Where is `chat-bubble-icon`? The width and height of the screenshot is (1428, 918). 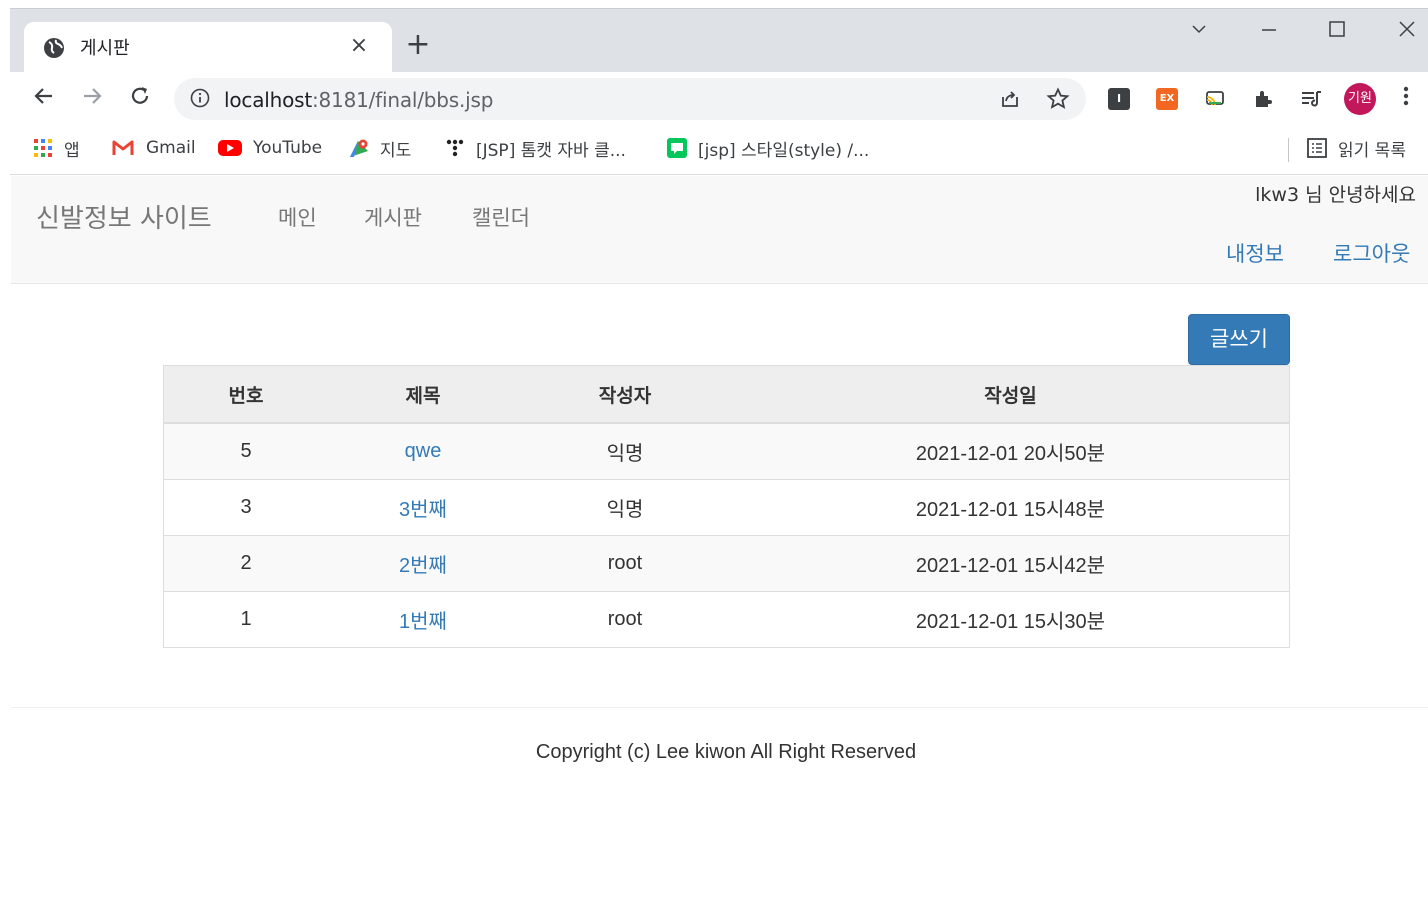
chat-bubble-icon is located at coordinates (677, 148).